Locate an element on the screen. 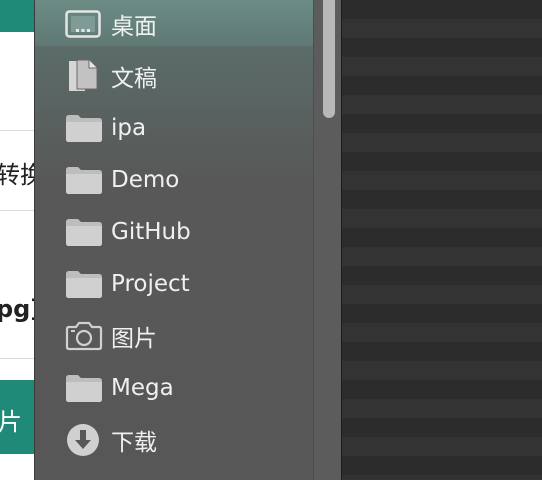  scrollbar-thumb is located at coordinates (329, 59).